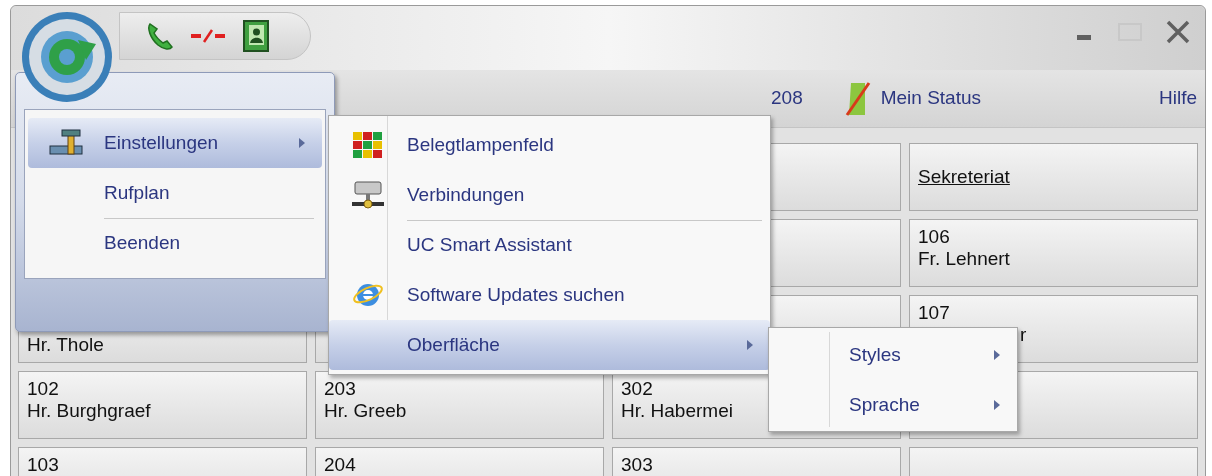 This screenshot has height=476, width=1212. What do you see at coordinates (66, 143) in the screenshot?
I see `tools-icon` at bounding box center [66, 143].